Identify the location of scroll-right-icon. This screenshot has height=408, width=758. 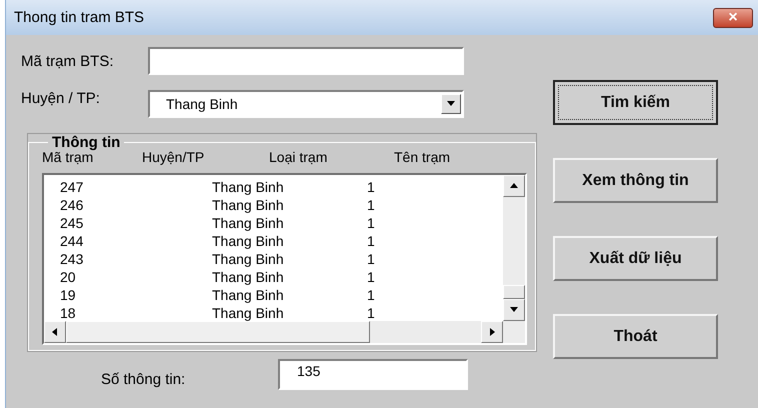
(492, 332).